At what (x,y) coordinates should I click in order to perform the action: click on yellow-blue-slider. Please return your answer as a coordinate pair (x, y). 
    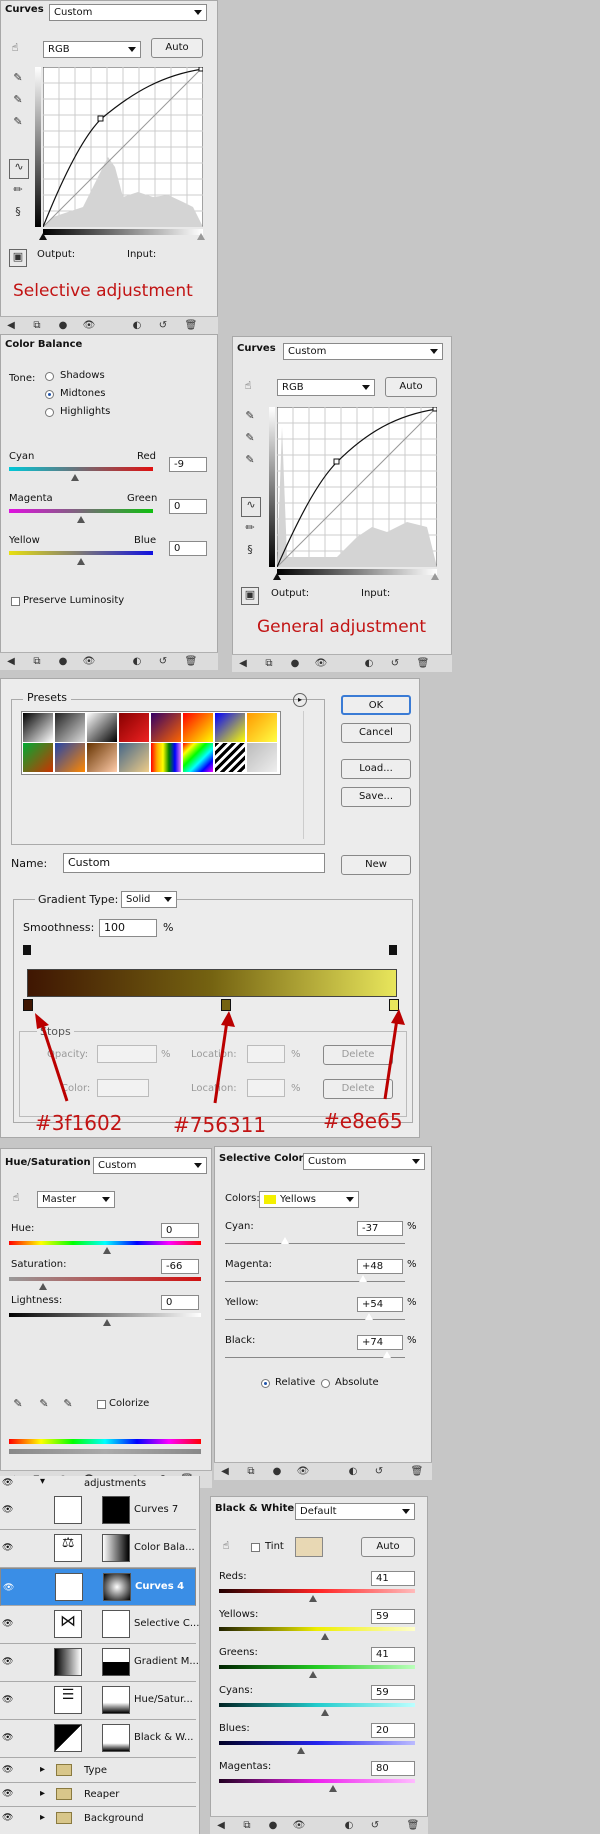
    Looking at the image, I should click on (81, 553).